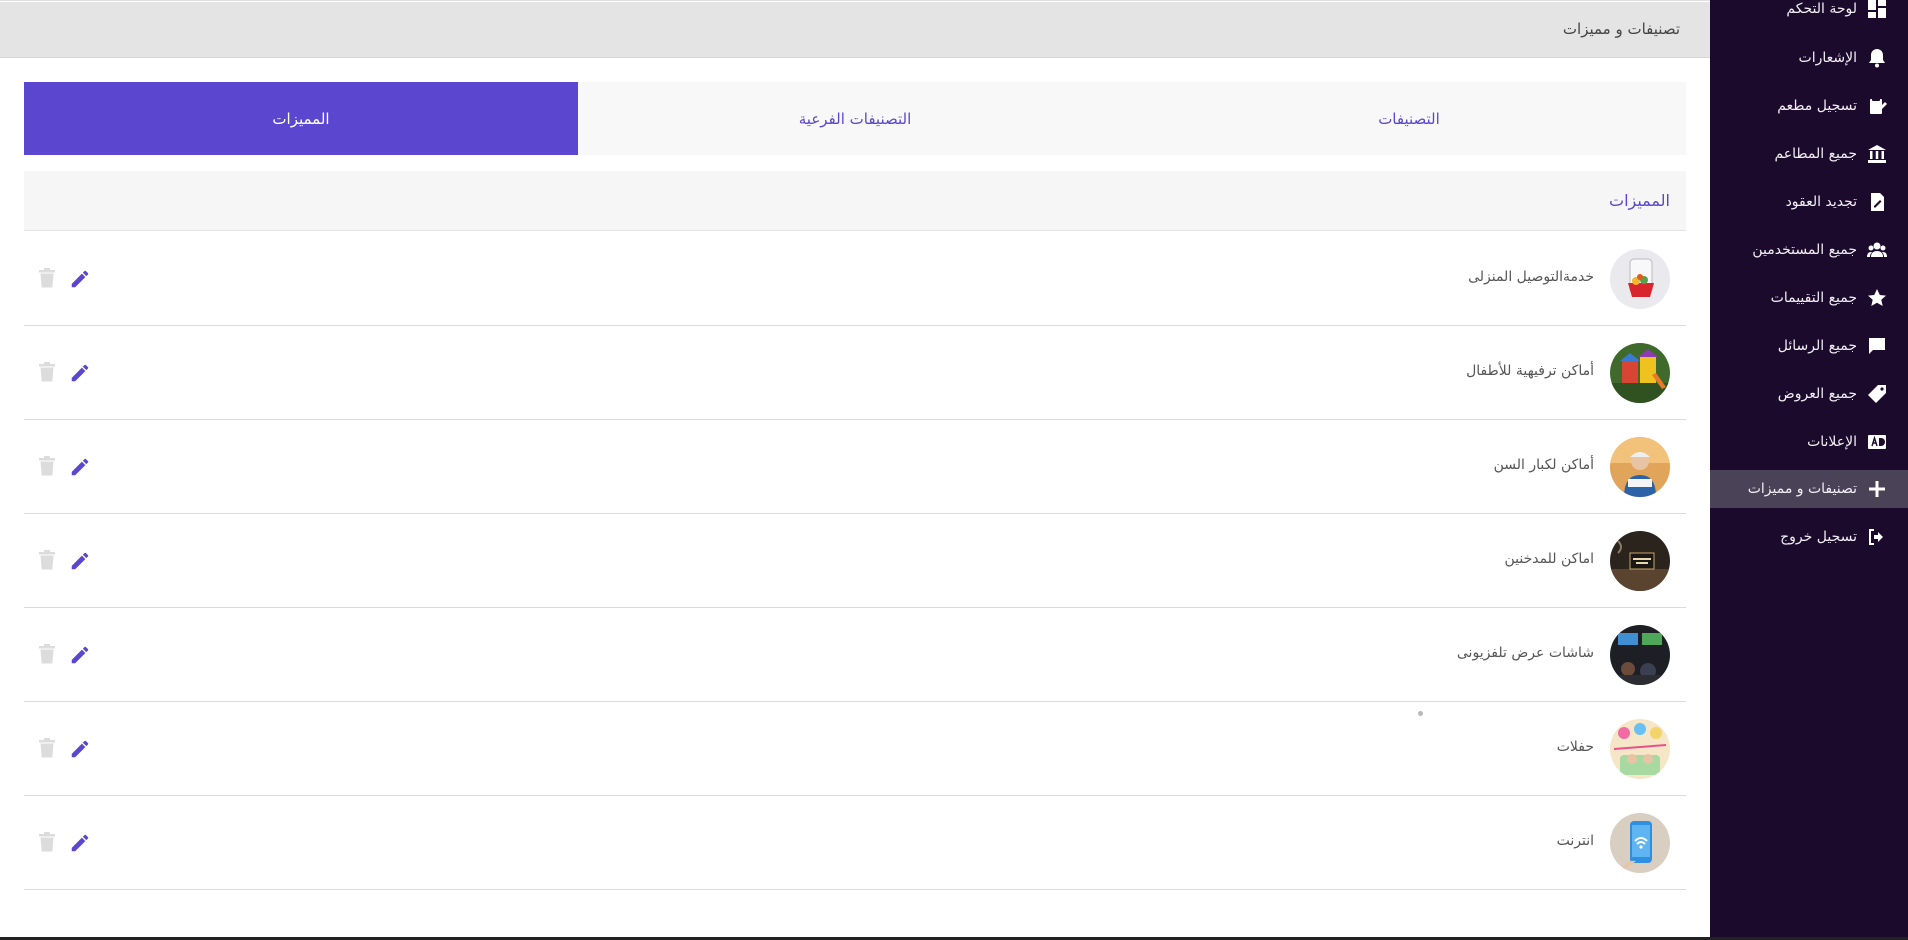  I want to click on register-restaurant-icon, so click(1877, 106).